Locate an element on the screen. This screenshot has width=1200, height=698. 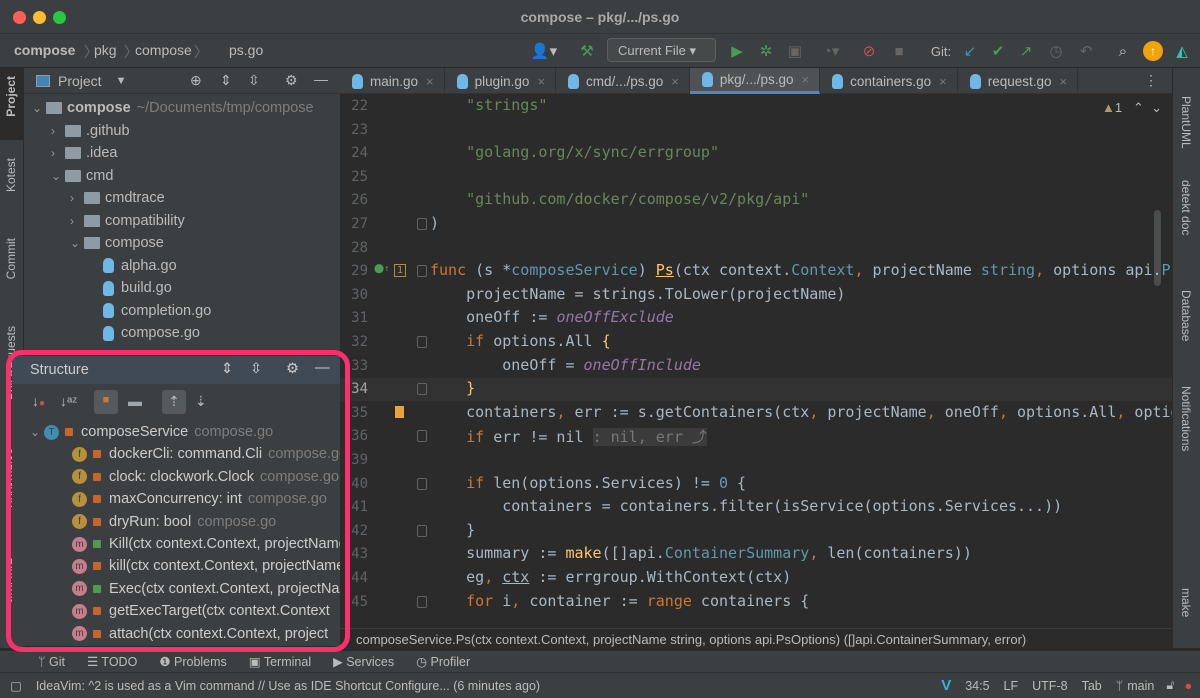
caret-position: 34:5 is located at coordinates (977, 686).